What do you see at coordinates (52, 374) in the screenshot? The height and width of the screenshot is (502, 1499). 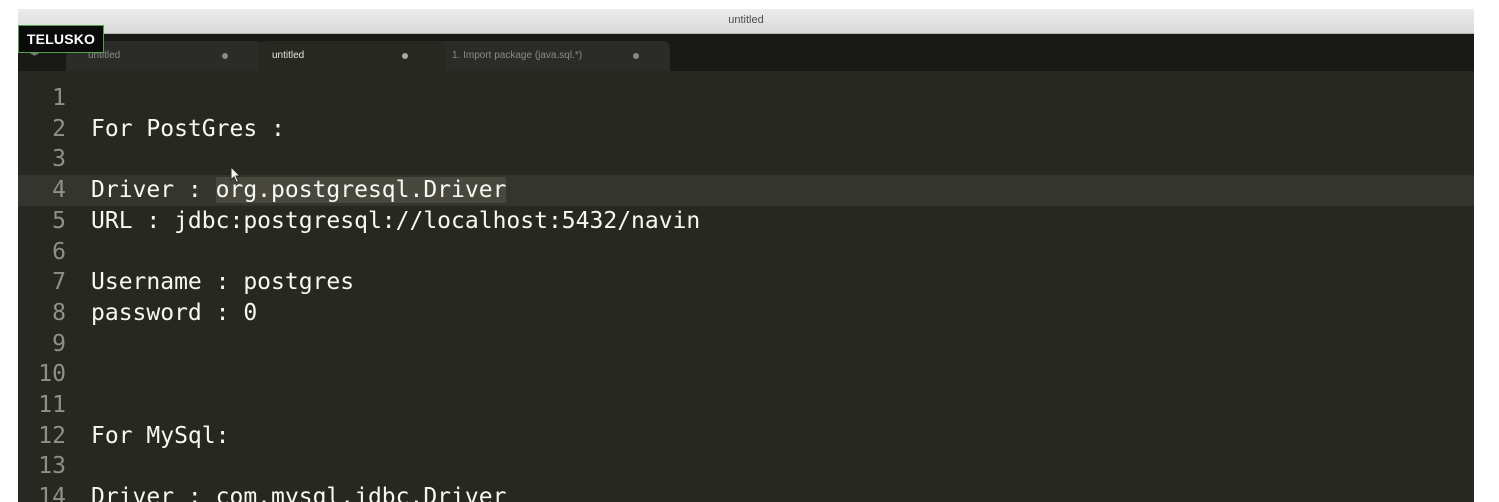 I see `line-number: 10` at bounding box center [52, 374].